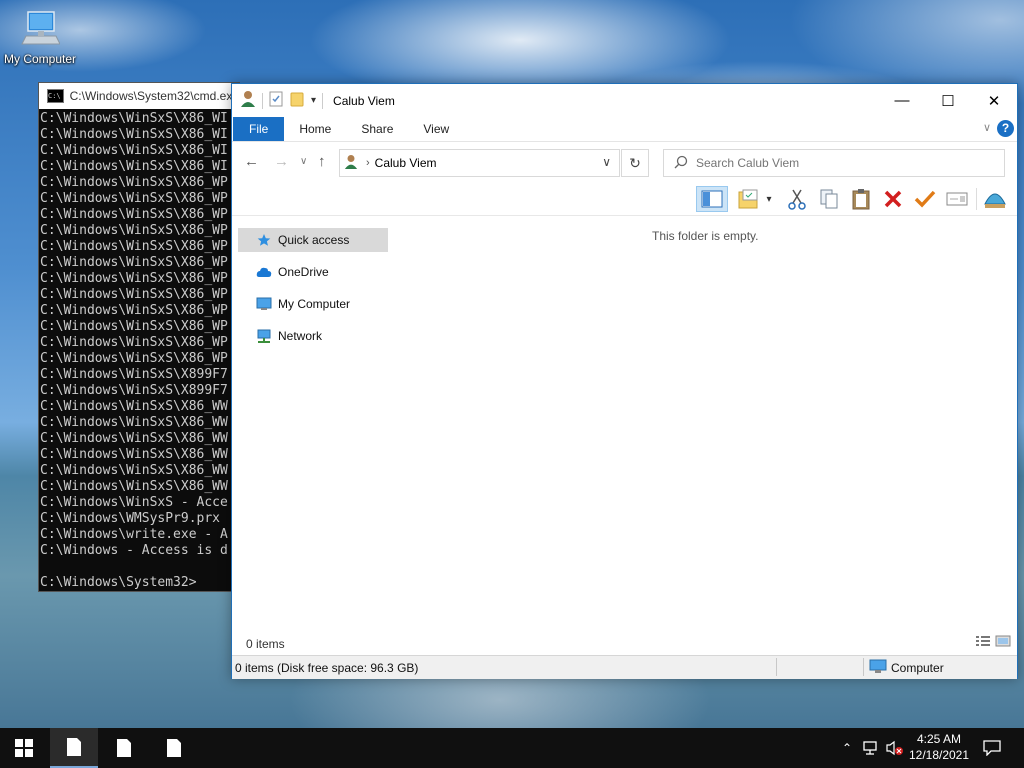 This screenshot has height=768, width=1024. Describe the element at coordinates (265, 644) in the screenshot. I see `item-count: 0 items` at that location.